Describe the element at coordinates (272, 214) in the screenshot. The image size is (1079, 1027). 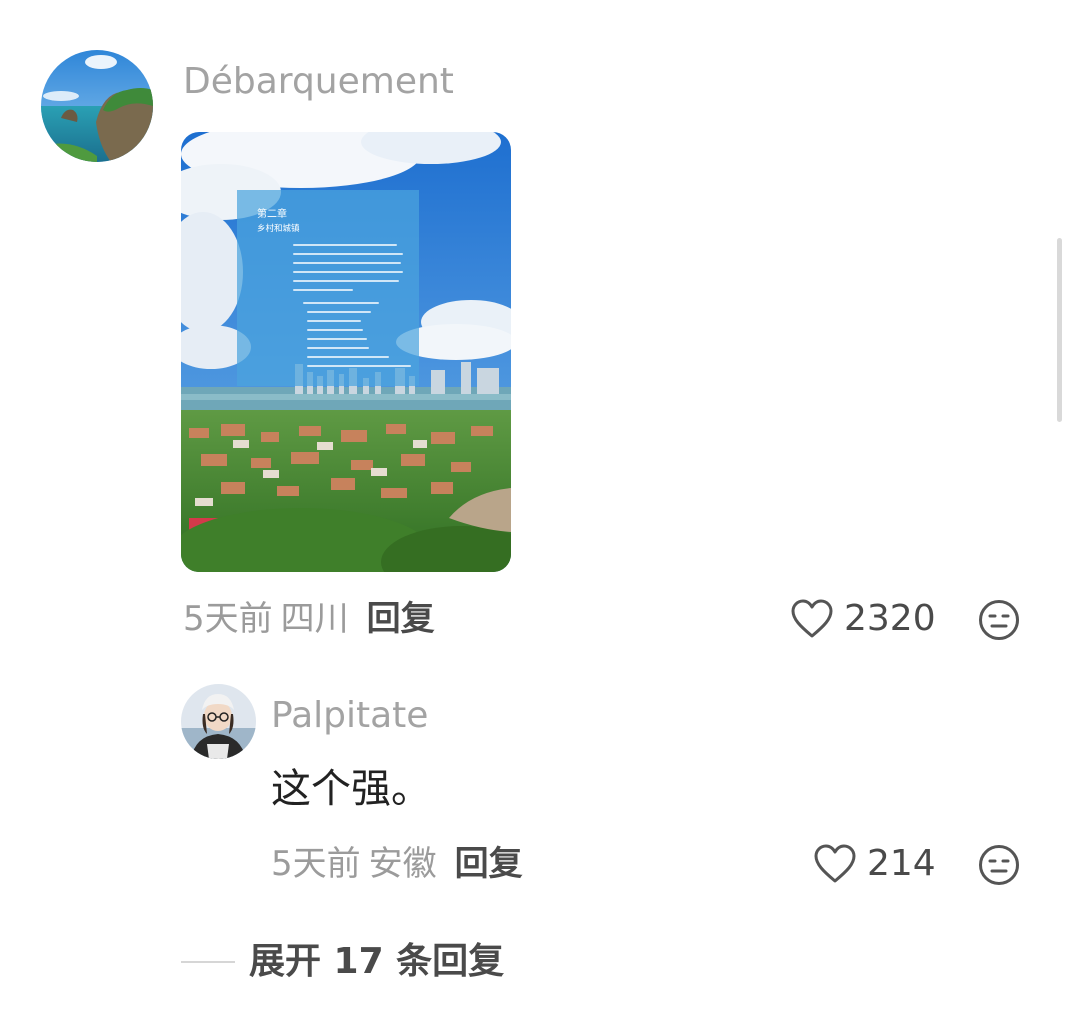
I see `overlay-title: 第二章` at that location.